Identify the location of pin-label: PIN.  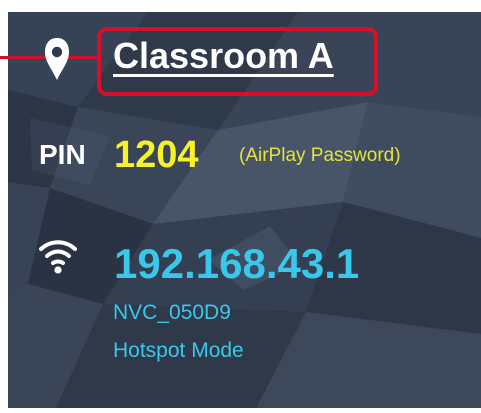
(62, 154).